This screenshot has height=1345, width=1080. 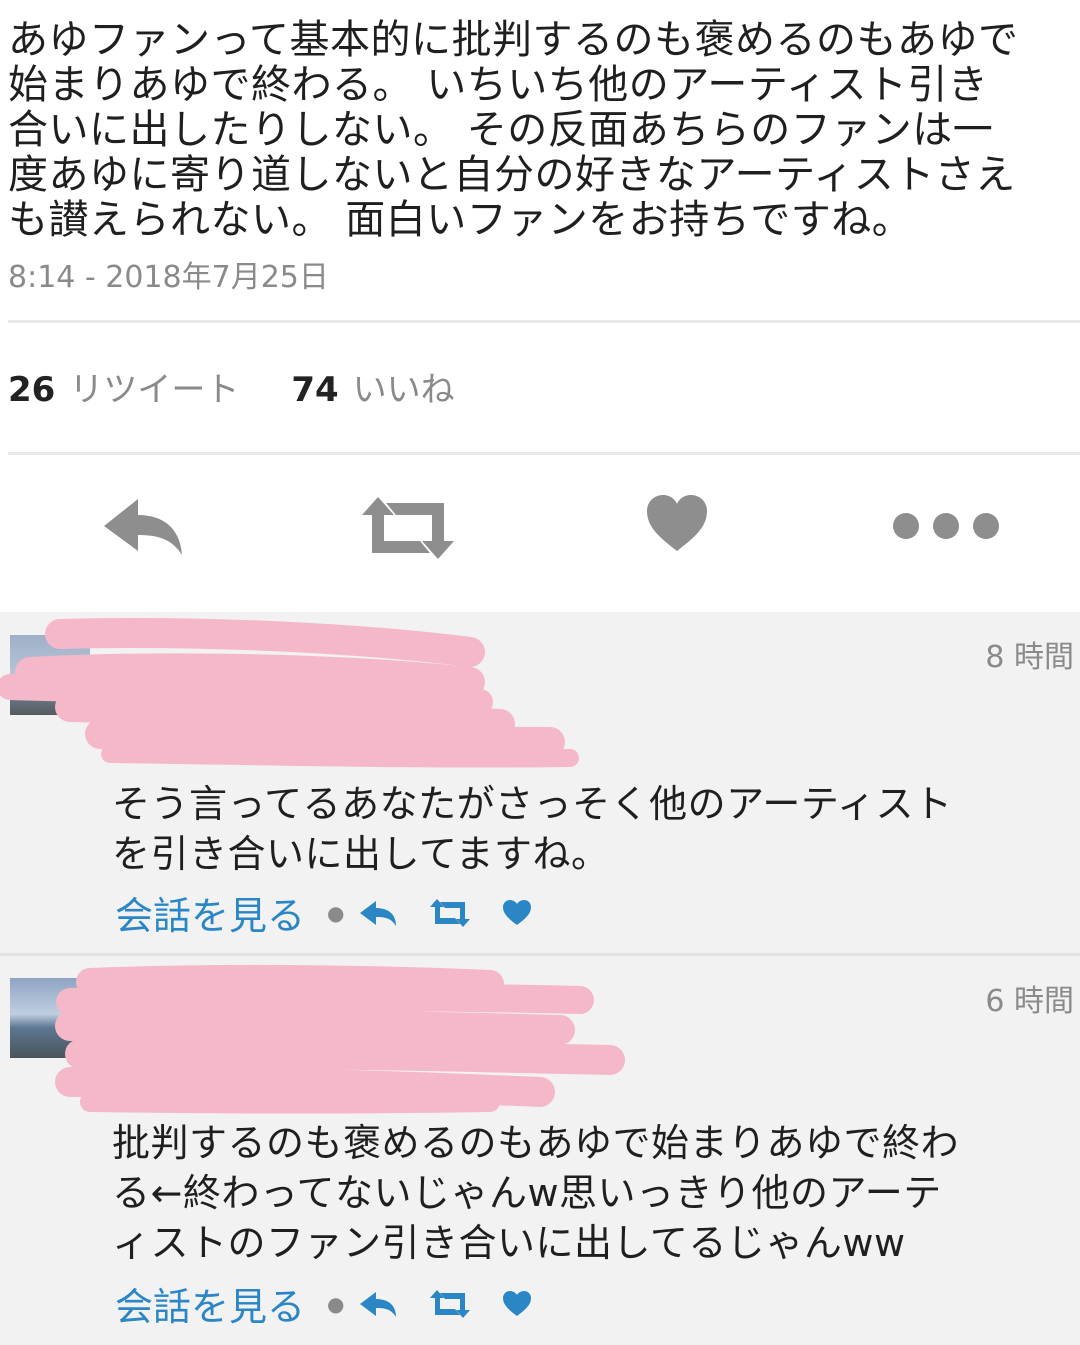 What do you see at coordinates (1029, 1001) in the screenshot?
I see `reply-time: 6 時間` at bounding box center [1029, 1001].